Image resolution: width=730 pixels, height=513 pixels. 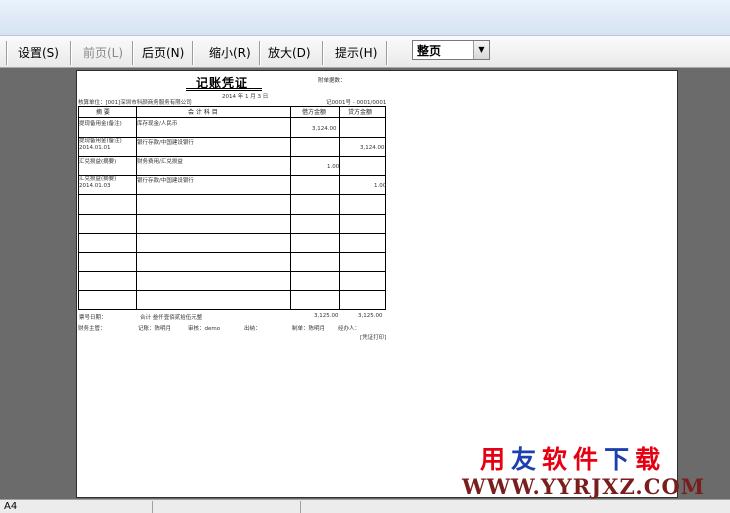 What do you see at coordinates (289, 53) in the screenshot?
I see `zoom-in-button: 放大(D)` at bounding box center [289, 53].